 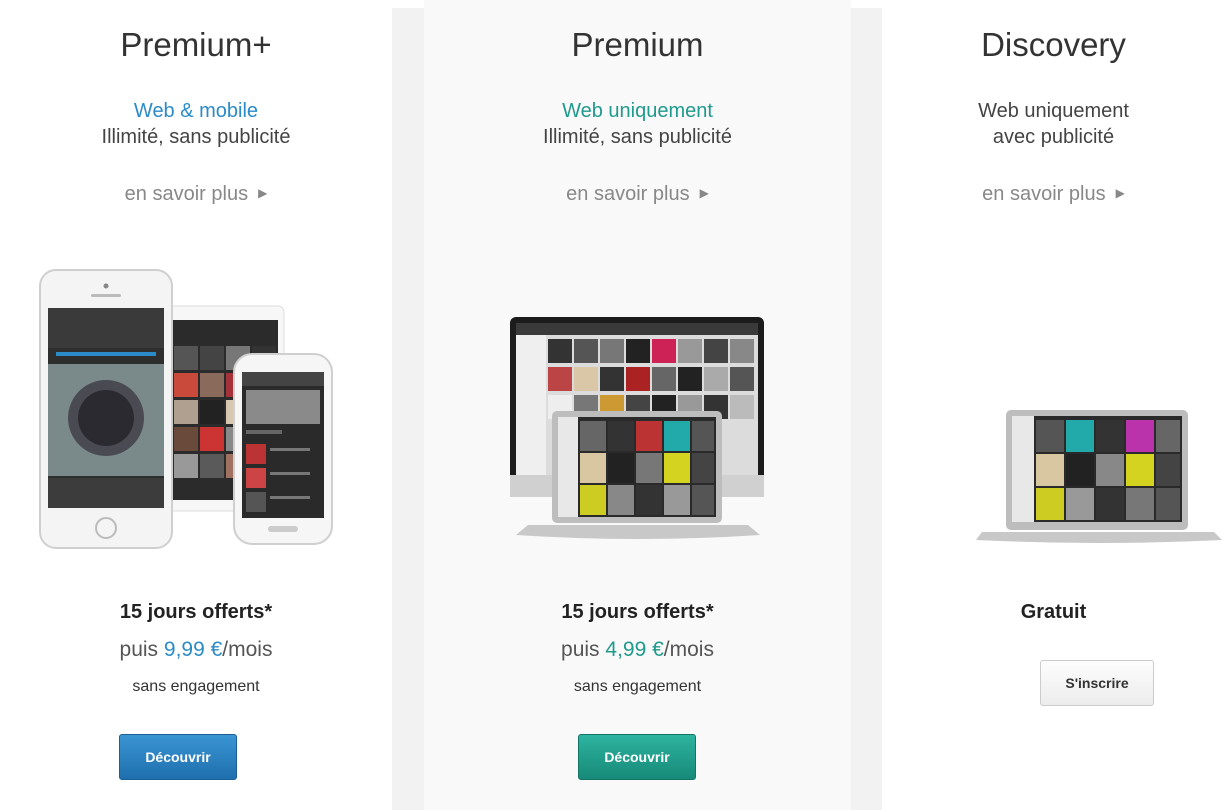 I want to click on plan-platform: Web & mobile, so click(x=196, y=111).